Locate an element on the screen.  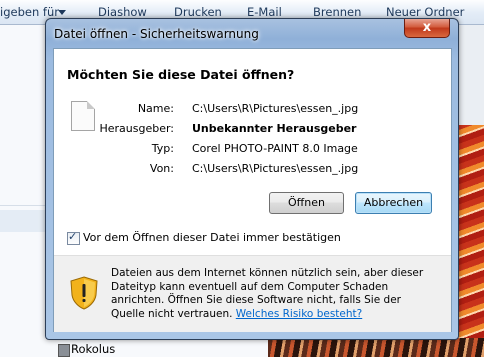
dialog-title: Datei öffnen - Sicherheitswarnung is located at coordinates (156, 34).